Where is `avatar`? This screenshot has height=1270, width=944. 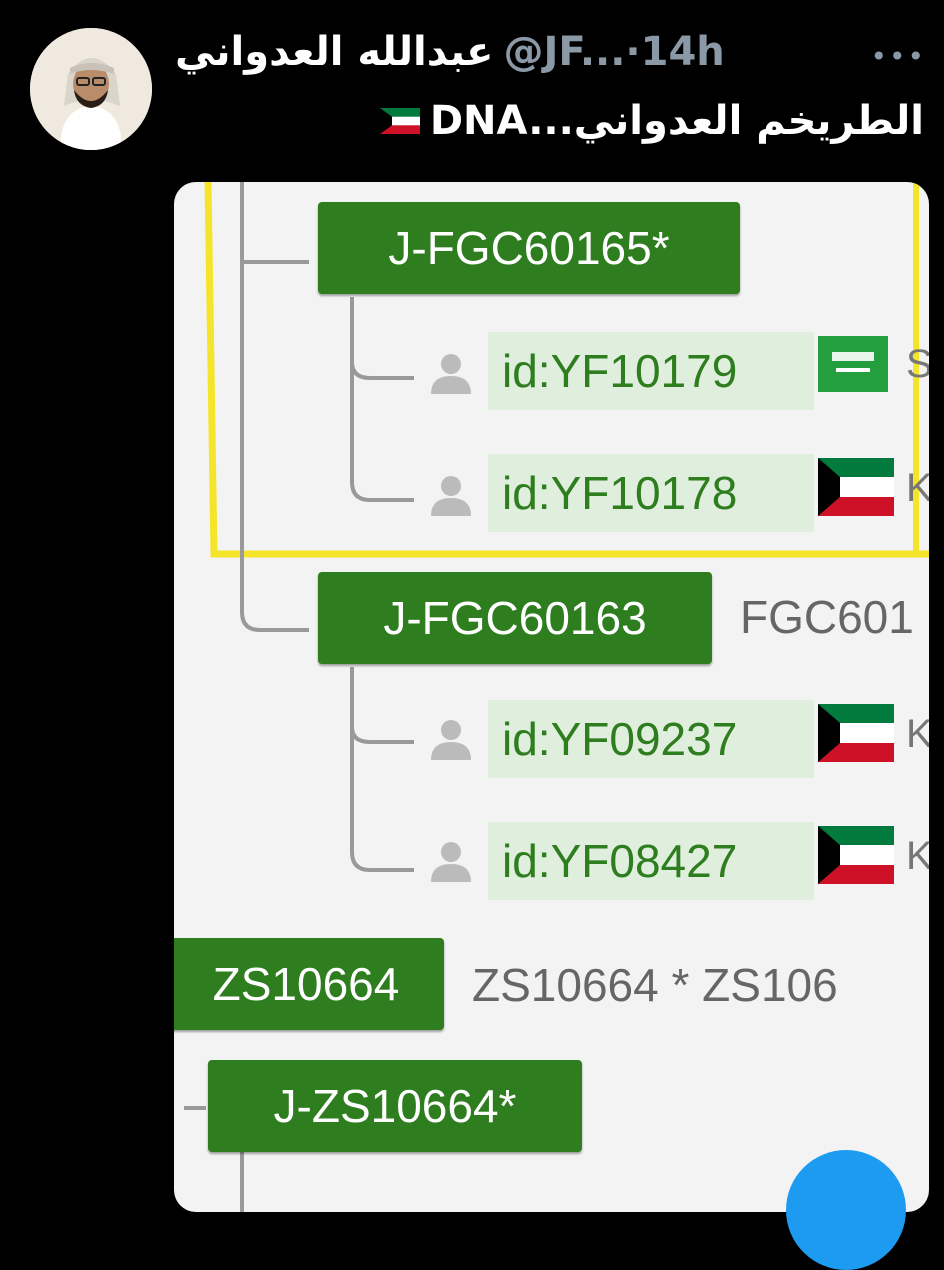
avatar is located at coordinates (91, 89).